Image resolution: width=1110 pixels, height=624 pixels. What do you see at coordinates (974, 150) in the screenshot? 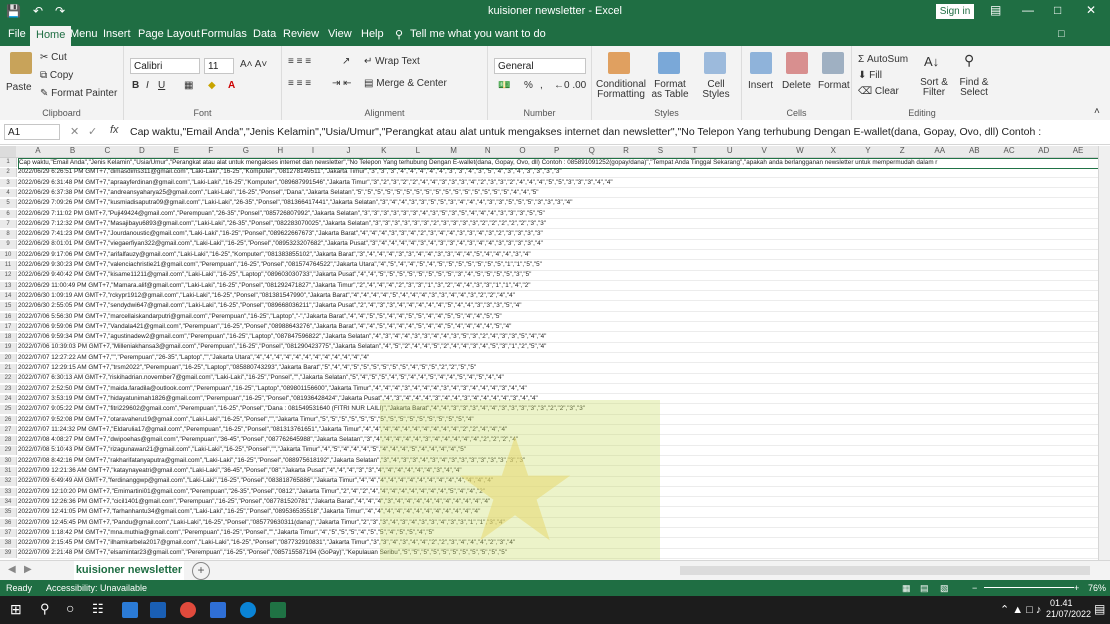
I see `column-header: AB` at bounding box center [974, 150].